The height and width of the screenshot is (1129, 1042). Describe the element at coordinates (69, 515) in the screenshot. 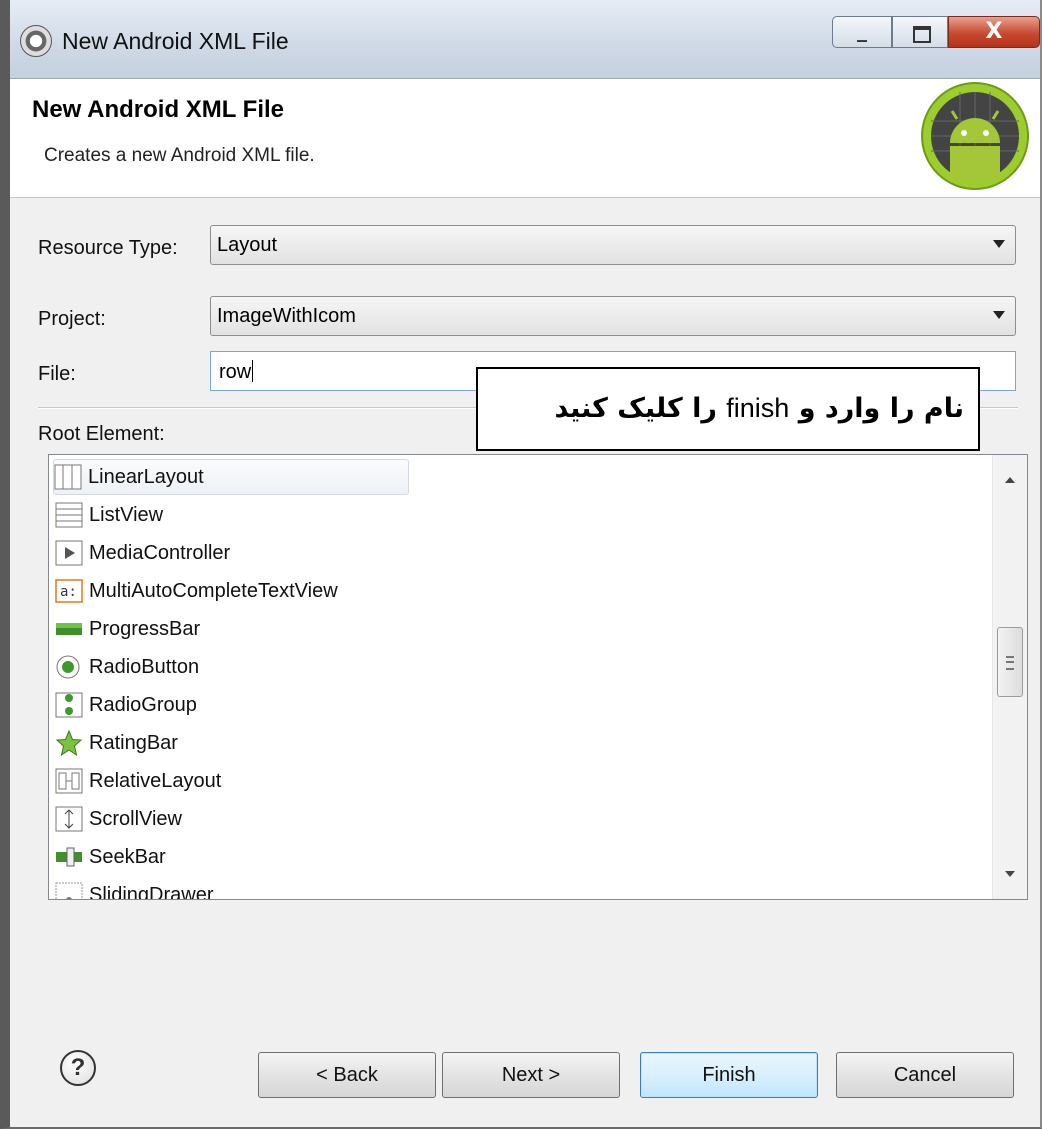

I see `list-view-icon` at that location.